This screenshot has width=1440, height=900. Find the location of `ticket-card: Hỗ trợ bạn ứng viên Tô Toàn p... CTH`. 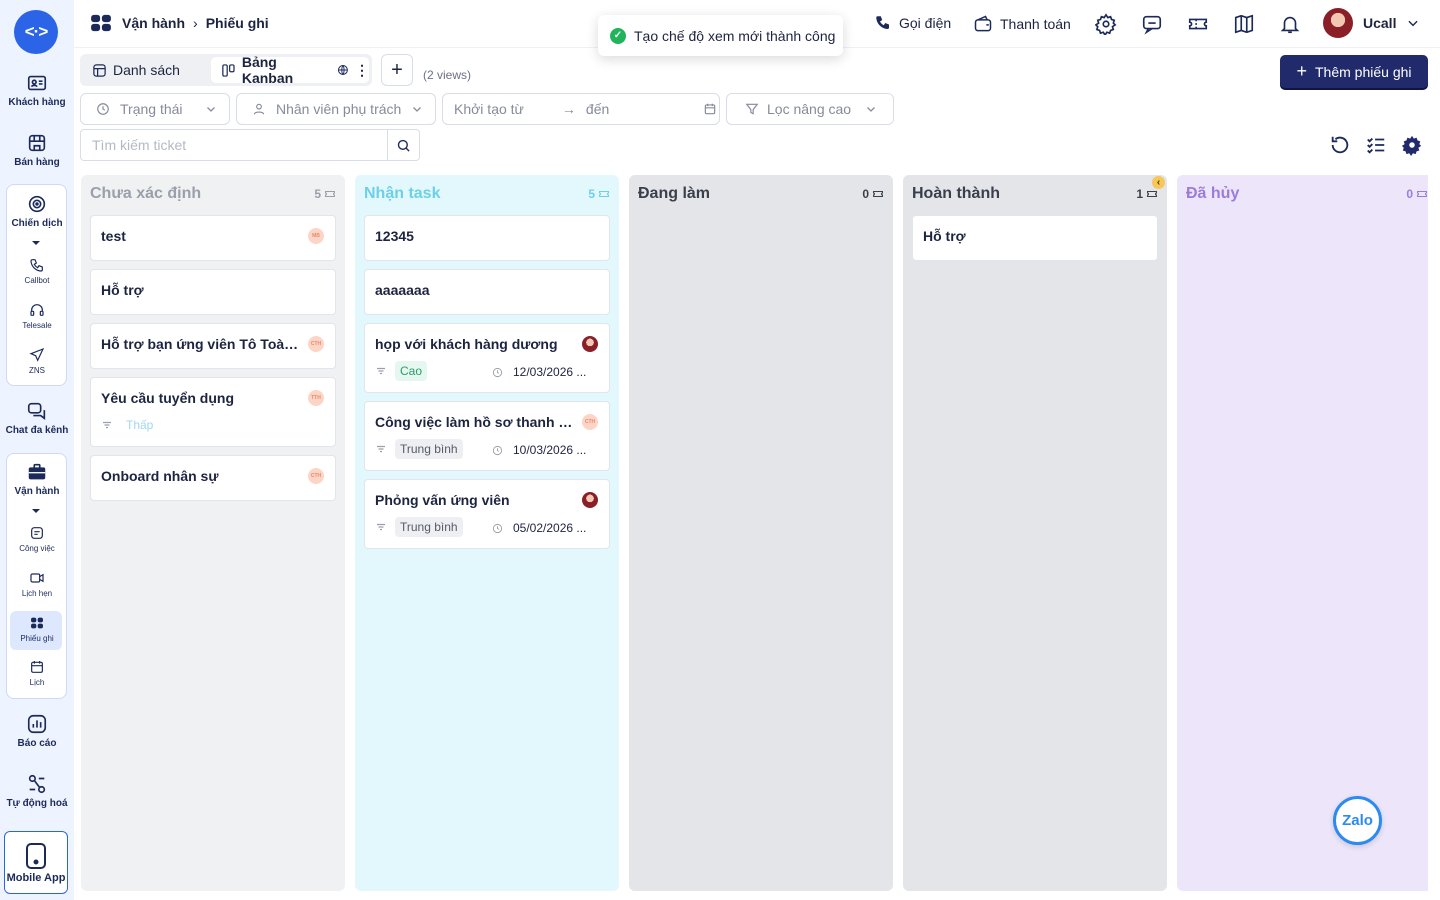

ticket-card: Hỗ trợ bạn ứng viên Tô Toàn p... CTH is located at coordinates (213, 346).